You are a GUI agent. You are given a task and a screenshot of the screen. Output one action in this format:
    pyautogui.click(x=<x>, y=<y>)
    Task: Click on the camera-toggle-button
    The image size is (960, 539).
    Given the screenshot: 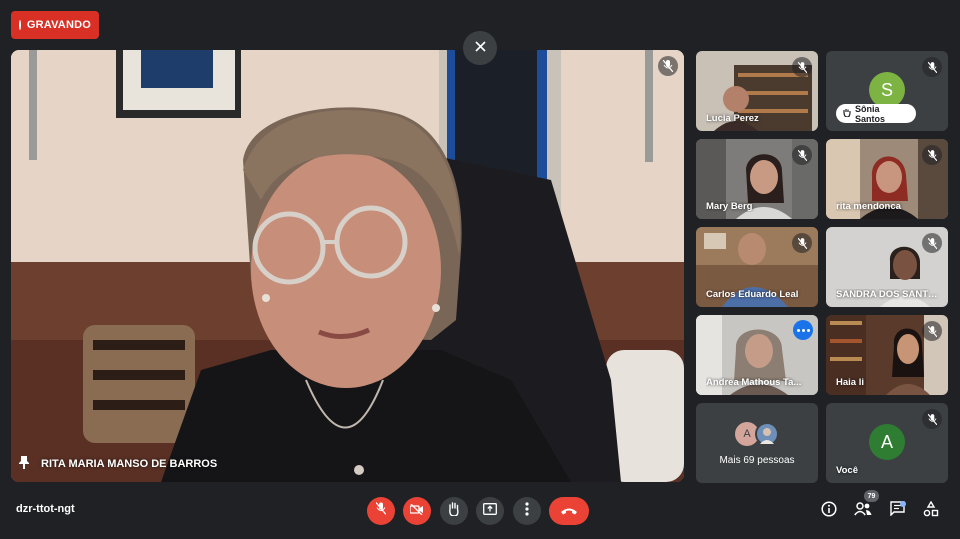 What is the action you would take?
    pyautogui.click(x=417, y=511)
    